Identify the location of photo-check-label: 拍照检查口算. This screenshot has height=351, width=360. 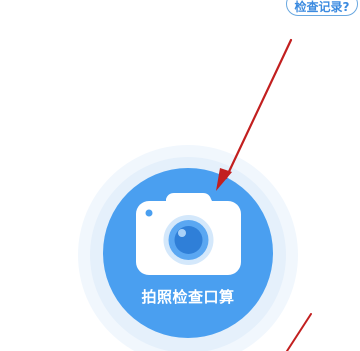
(188, 297).